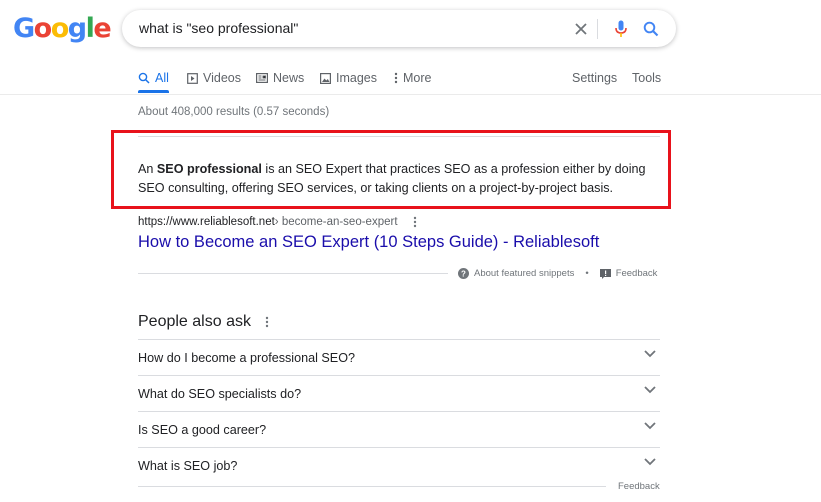 This screenshot has height=502, width=821. What do you see at coordinates (372, 486) in the screenshot?
I see `paa-bottom-divider` at bounding box center [372, 486].